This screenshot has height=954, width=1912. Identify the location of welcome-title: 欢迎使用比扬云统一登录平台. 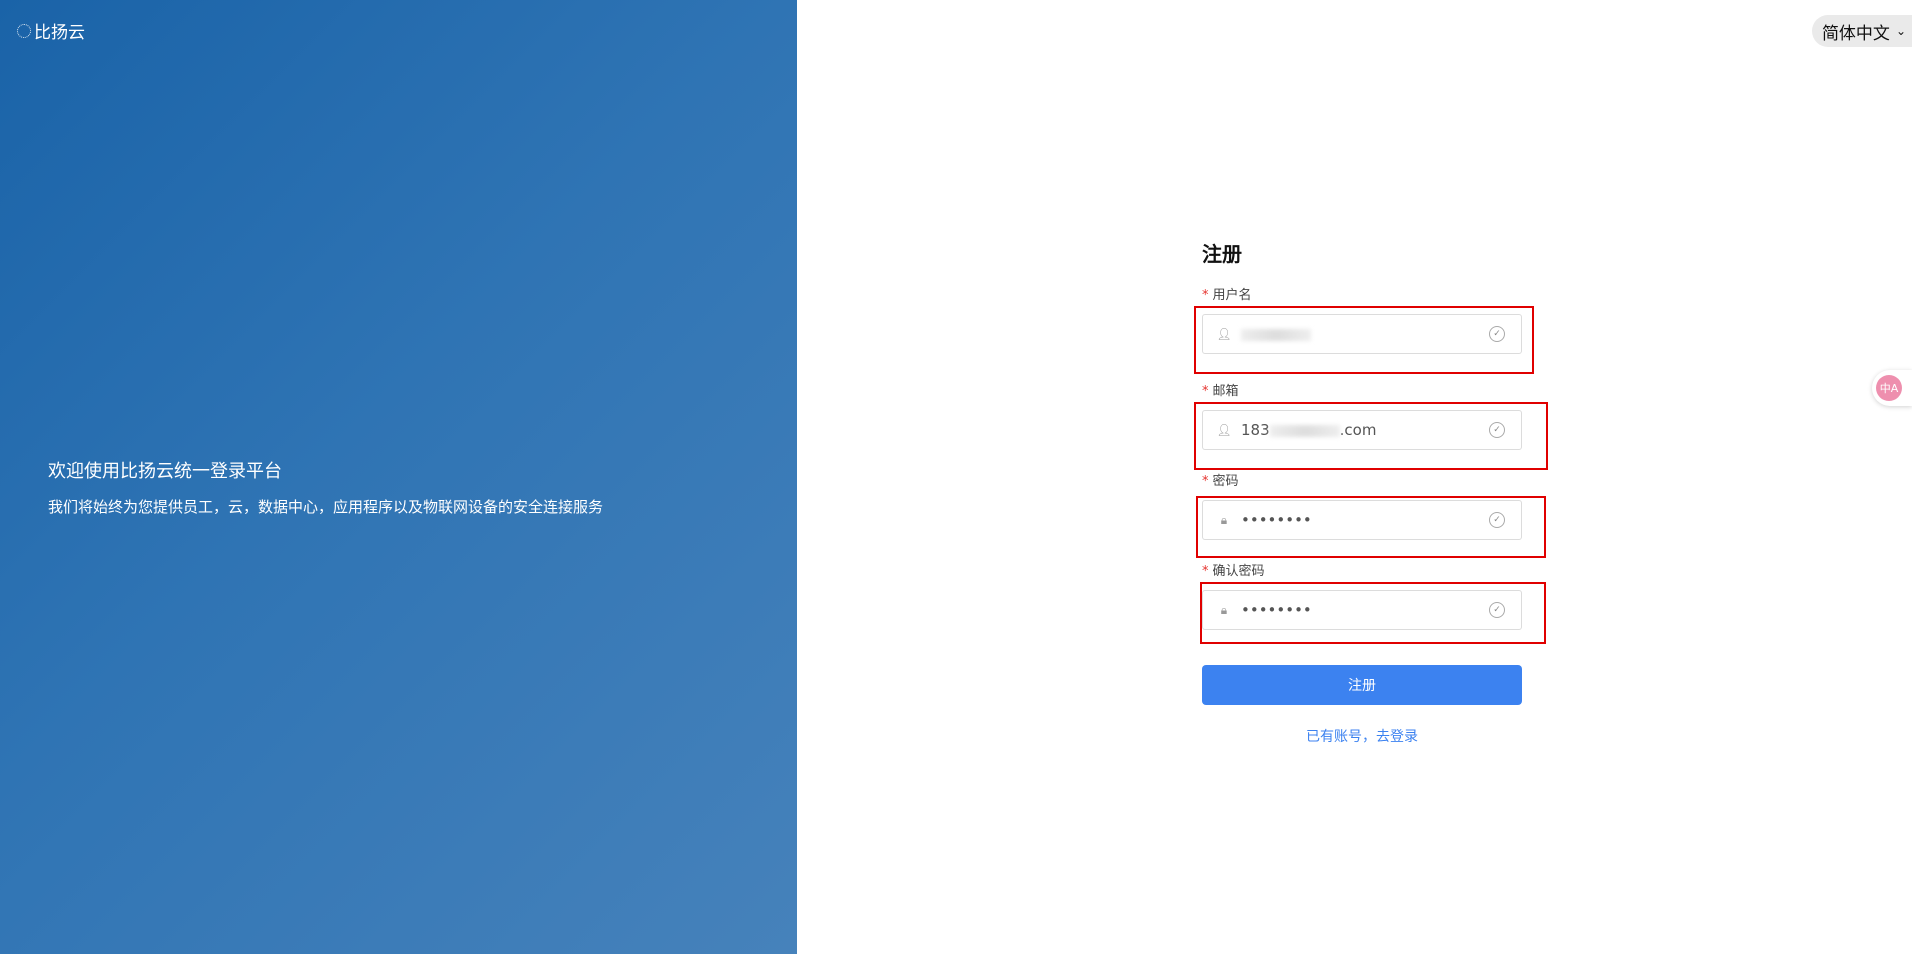
(165, 471).